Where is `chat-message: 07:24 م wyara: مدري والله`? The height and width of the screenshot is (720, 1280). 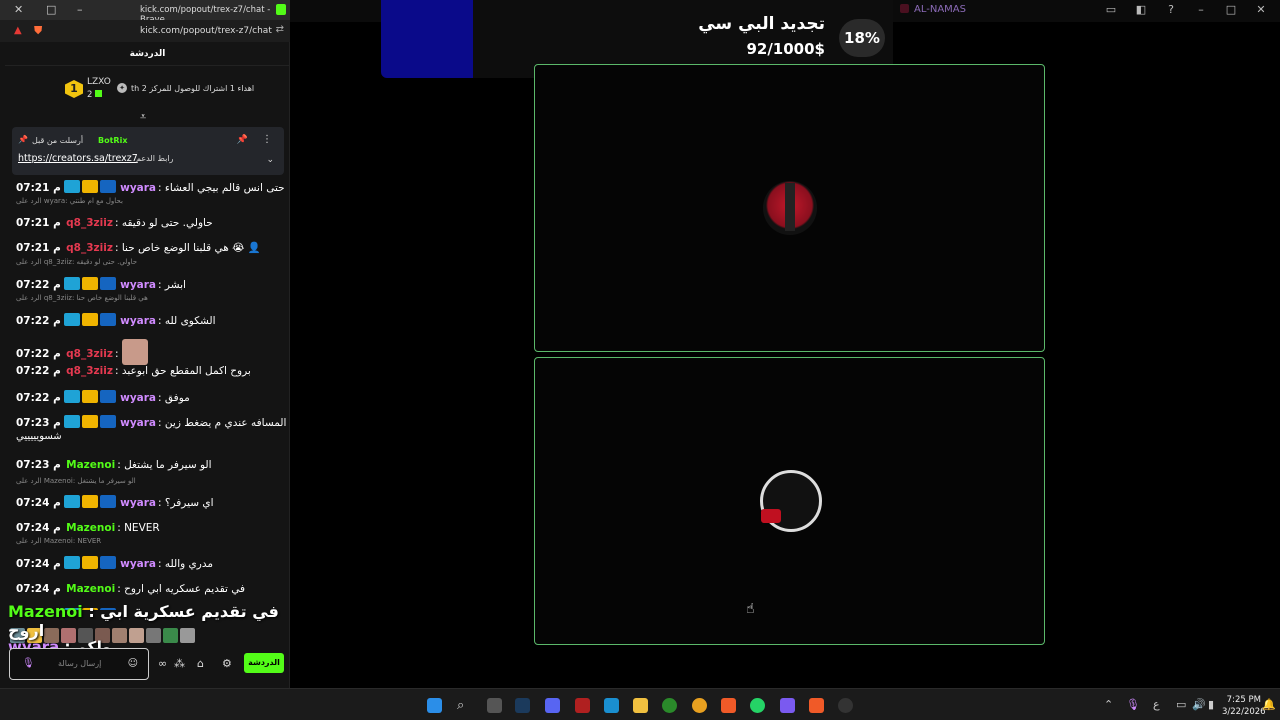
chat-message: 07:24 م wyara: مدري والله is located at coordinates (152, 563).